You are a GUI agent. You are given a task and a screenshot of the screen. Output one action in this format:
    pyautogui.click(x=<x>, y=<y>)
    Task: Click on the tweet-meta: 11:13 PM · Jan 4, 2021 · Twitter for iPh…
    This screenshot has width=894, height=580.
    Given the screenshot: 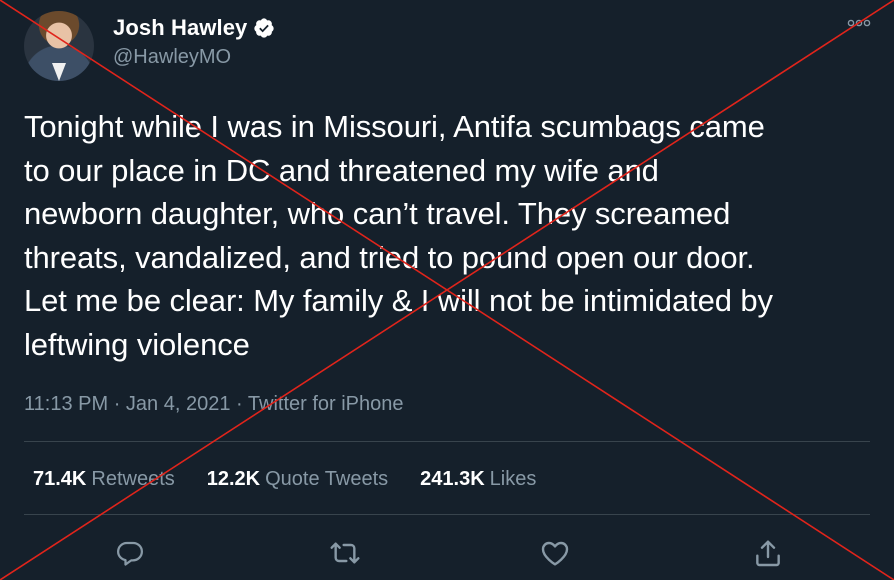 What is the action you would take?
    pyautogui.click(x=214, y=404)
    